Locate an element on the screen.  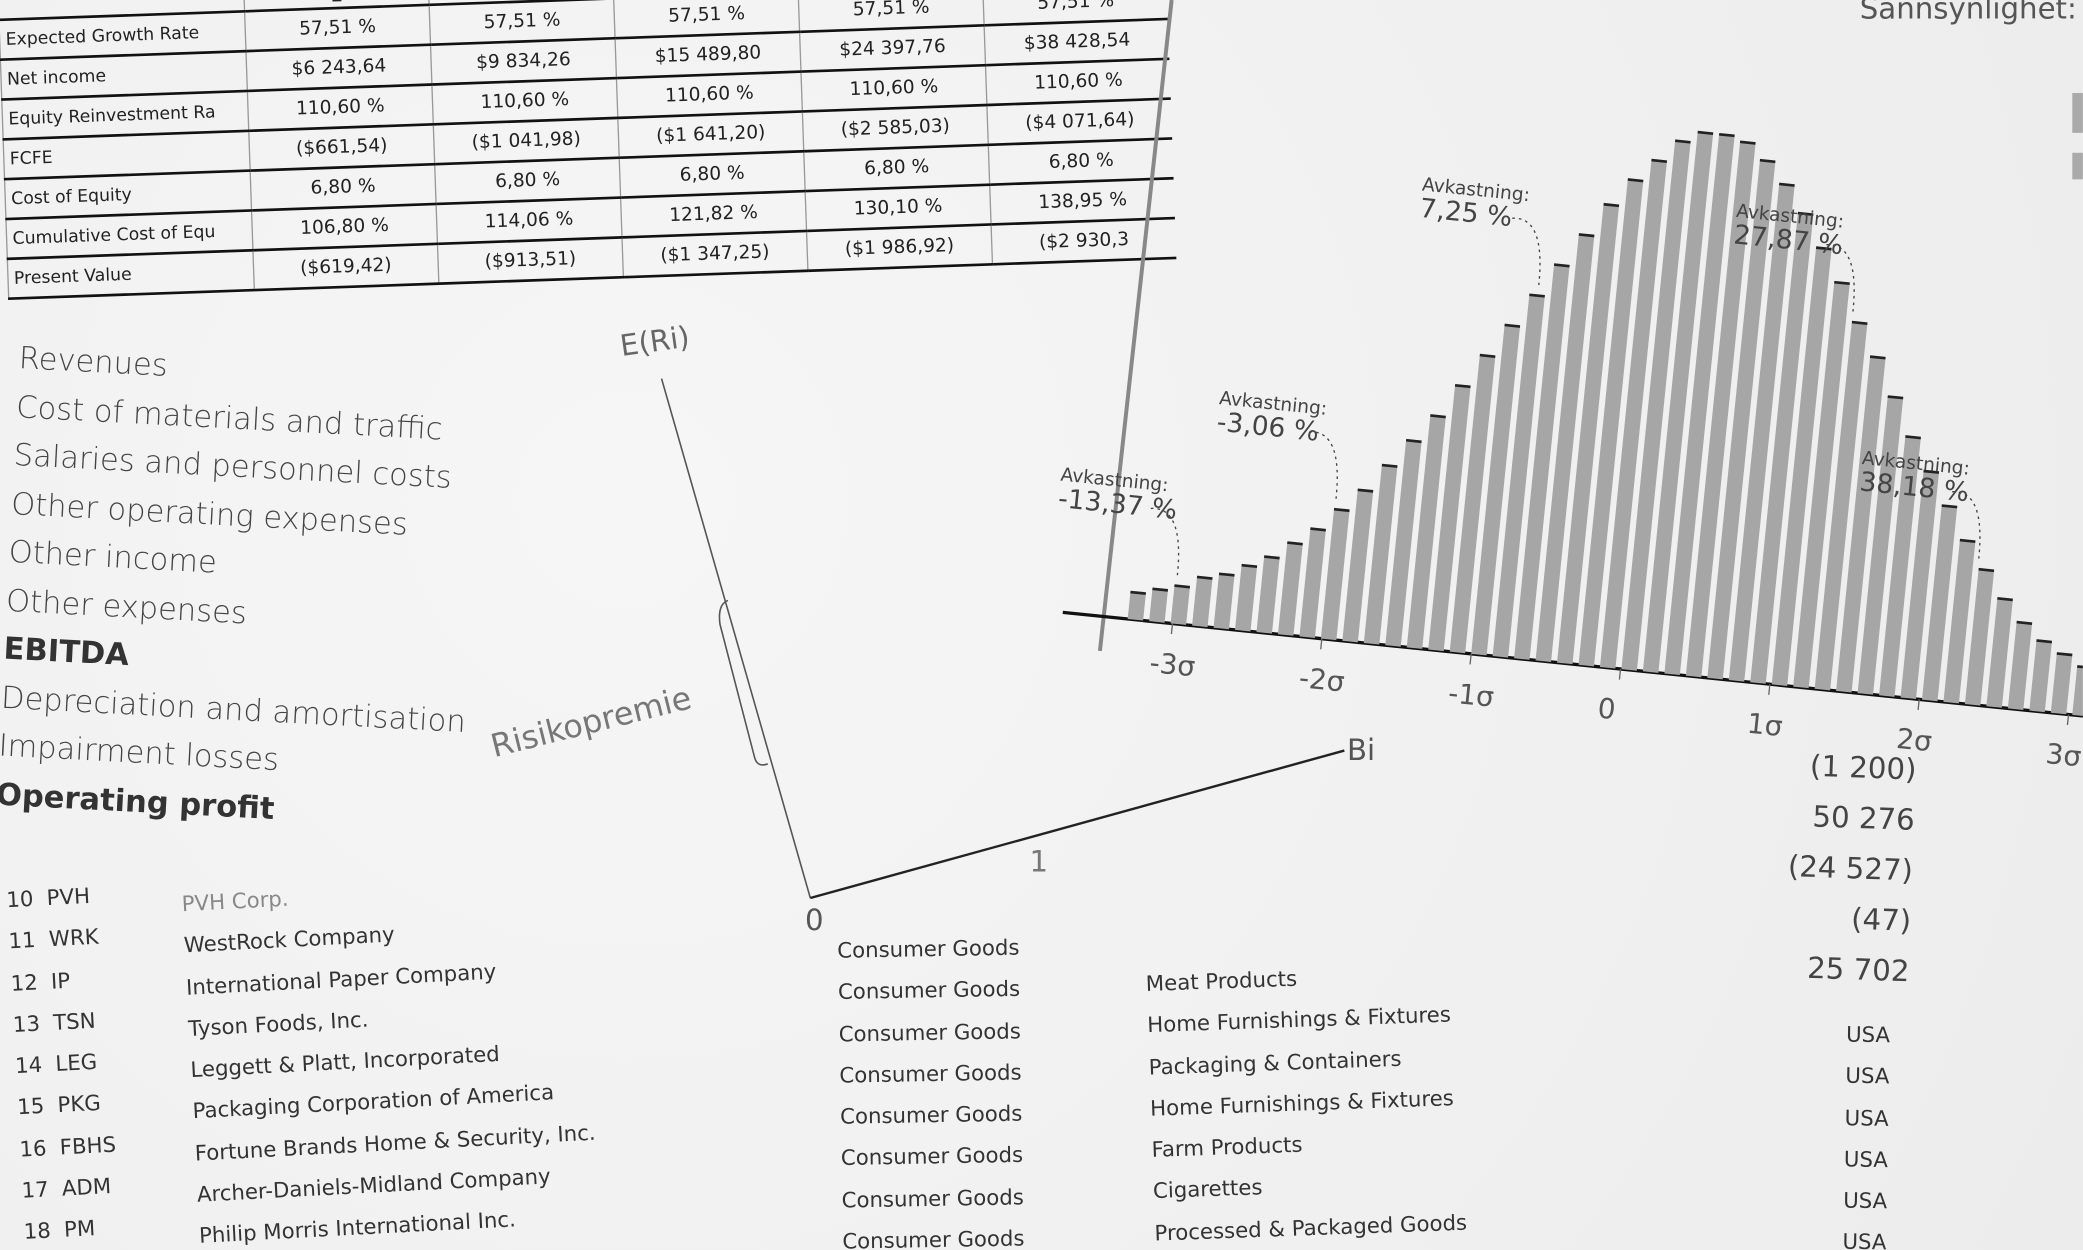
rank: 11 is located at coordinates (22, 941).